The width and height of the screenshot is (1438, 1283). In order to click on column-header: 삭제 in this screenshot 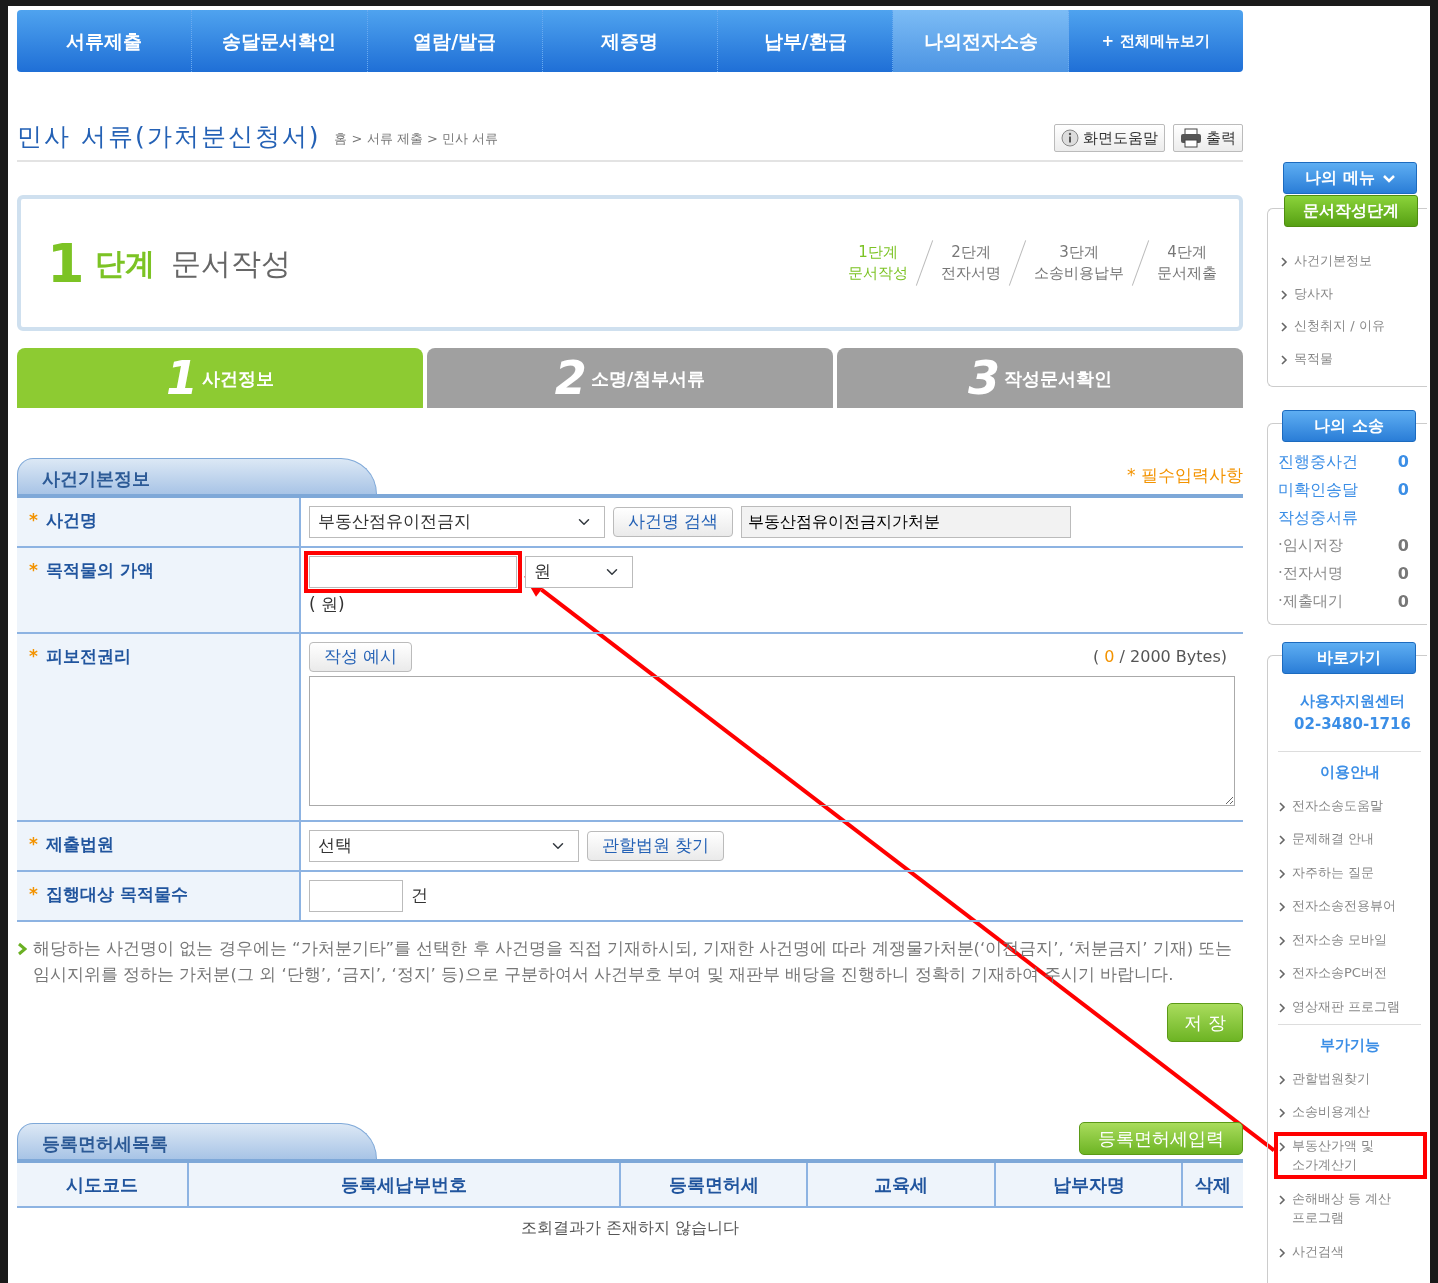, I will do `click(1212, 1185)`.